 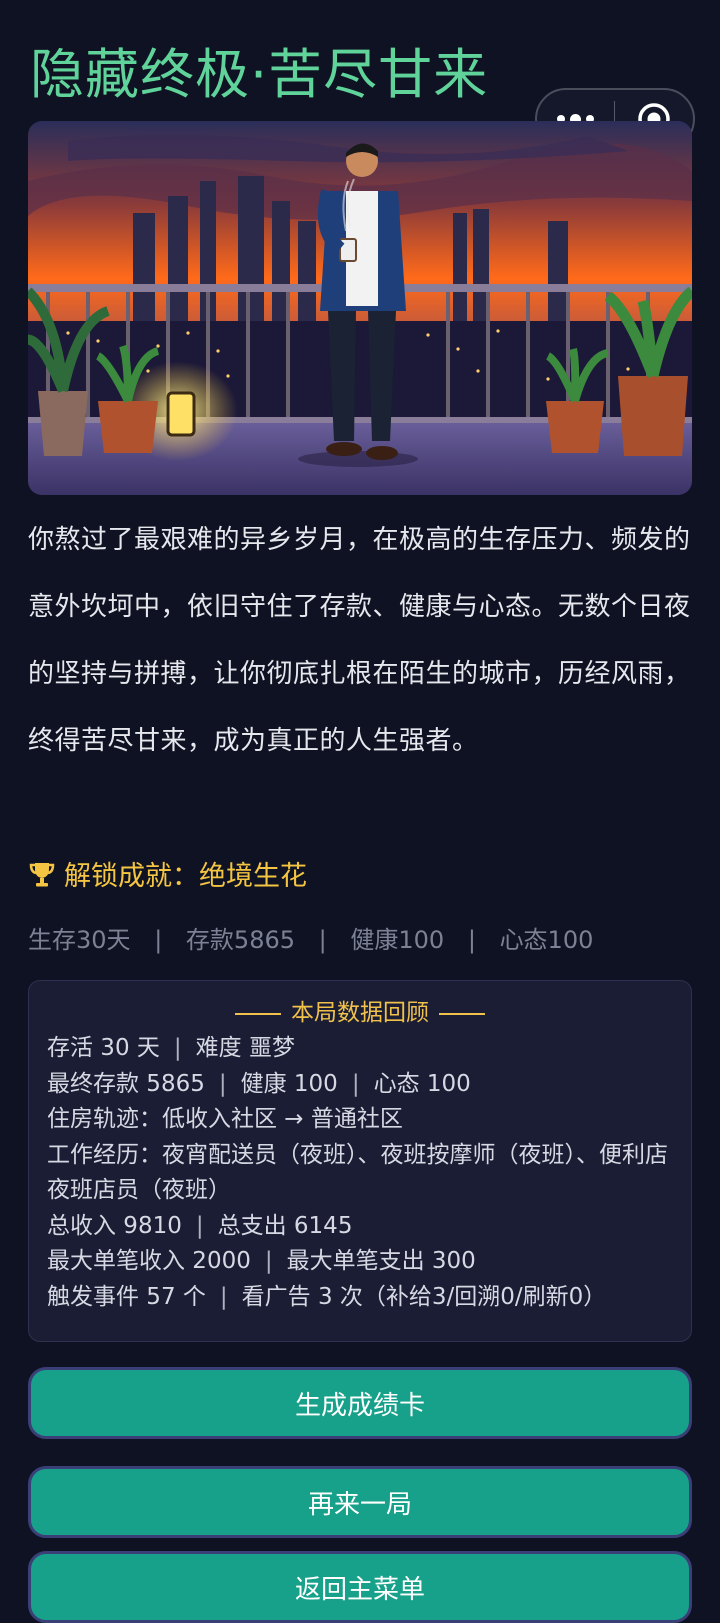 I want to click on review-survive: 存活 30 天, so click(x=103, y=1048).